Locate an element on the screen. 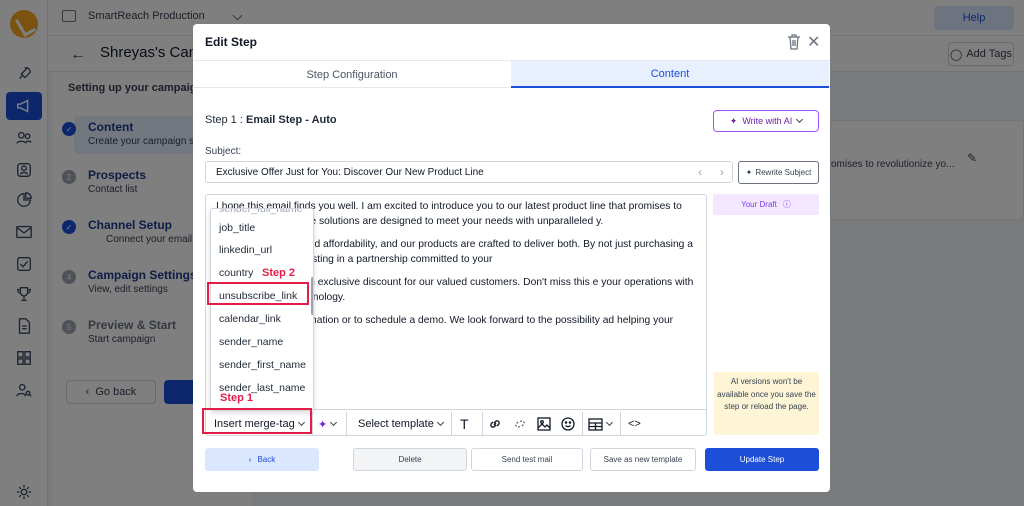 This screenshot has height=506, width=1024. modal-title: Edit Step is located at coordinates (231, 42).